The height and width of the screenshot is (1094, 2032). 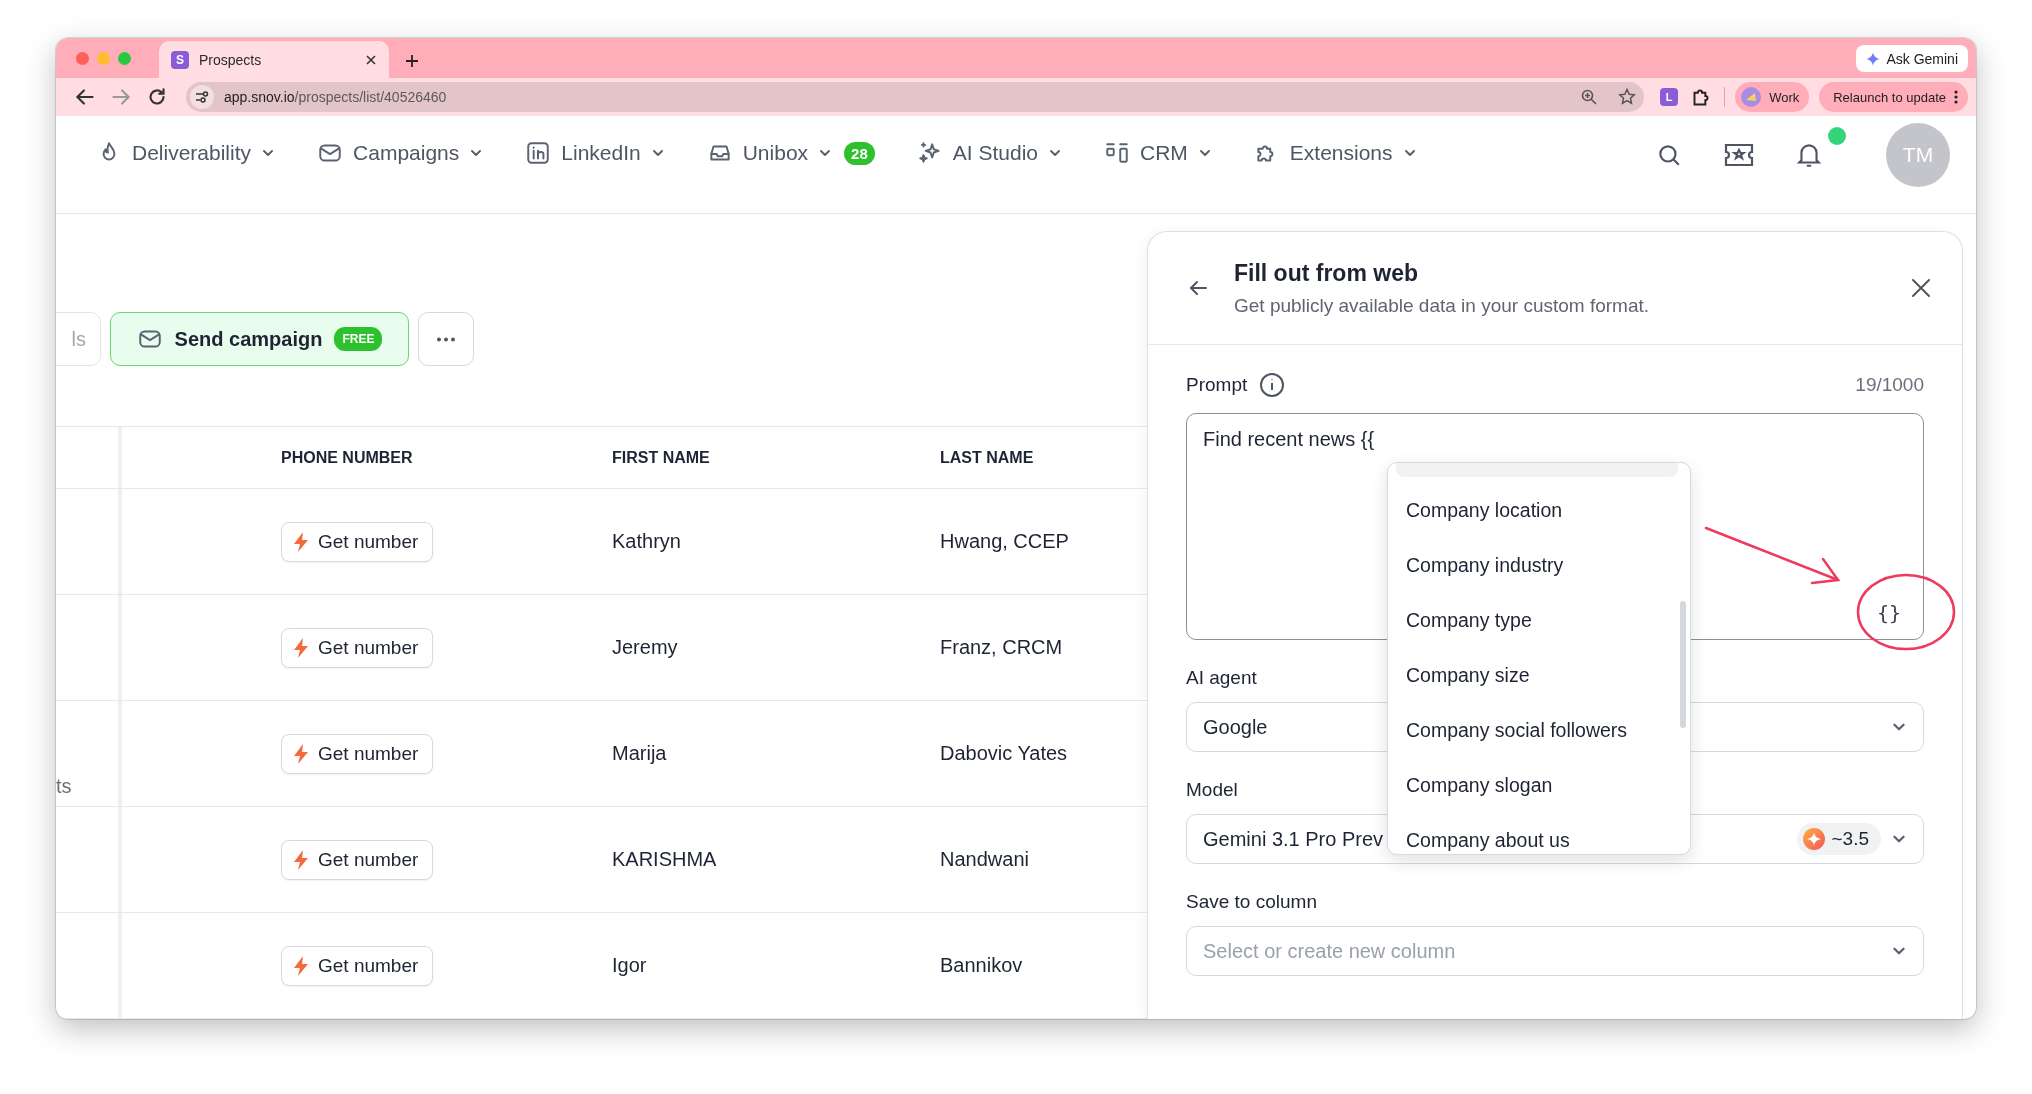 What do you see at coordinates (929, 153) in the screenshot?
I see `sparkles-icon` at bounding box center [929, 153].